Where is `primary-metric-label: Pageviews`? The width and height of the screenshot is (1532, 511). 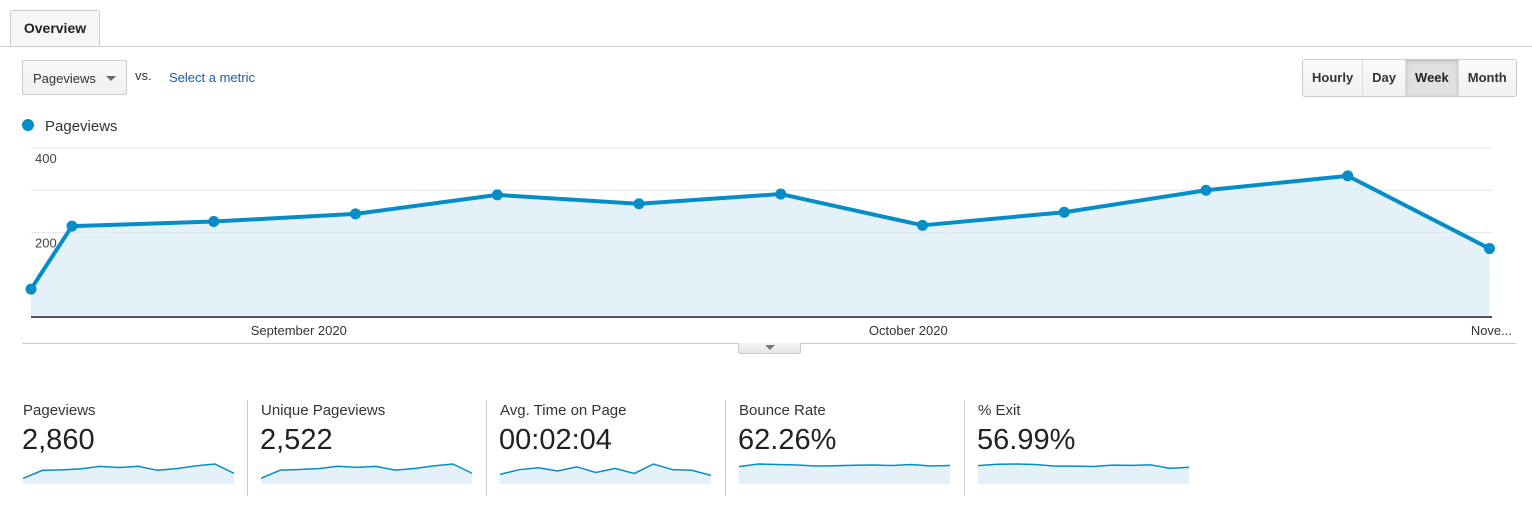 primary-metric-label: Pageviews is located at coordinates (64, 78).